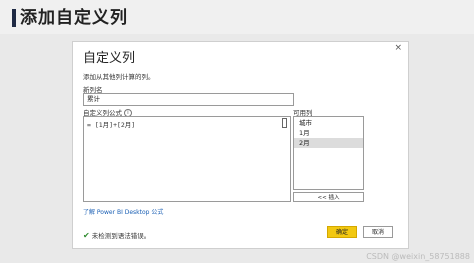  What do you see at coordinates (109, 58) in the screenshot?
I see `dialog-title: 自定义列` at bounding box center [109, 58].